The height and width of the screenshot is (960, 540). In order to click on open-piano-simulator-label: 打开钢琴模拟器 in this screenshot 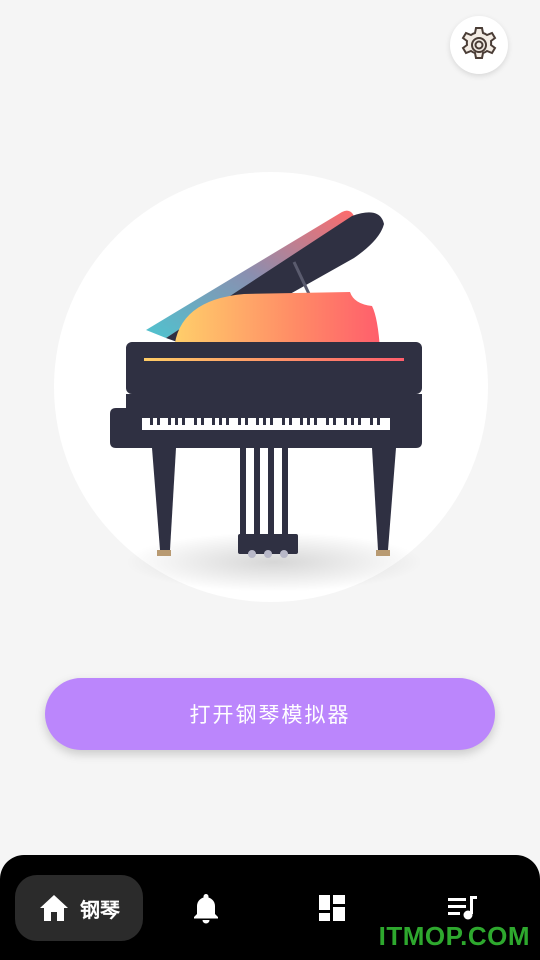, I will do `click(270, 715)`.